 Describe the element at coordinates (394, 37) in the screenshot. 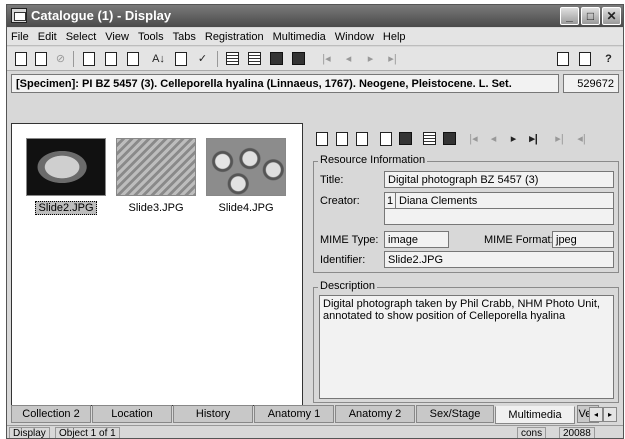

I see `menu-help: Help` at that location.